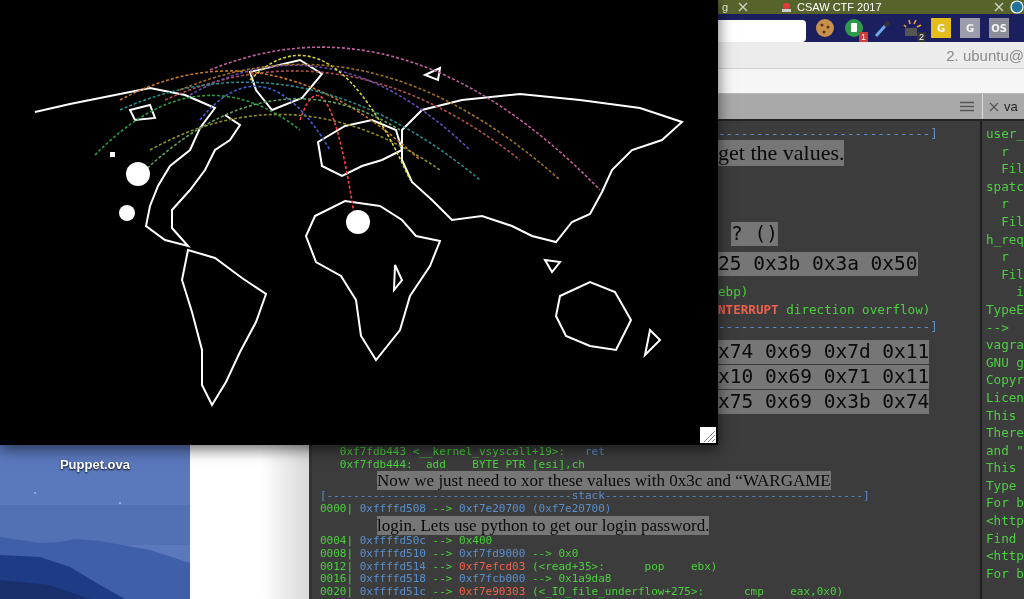 The height and width of the screenshot is (599, 1024). Describe the element at coordinates (1005, 397) in the screenshot. I see `terminal-text: Licen` at that location.